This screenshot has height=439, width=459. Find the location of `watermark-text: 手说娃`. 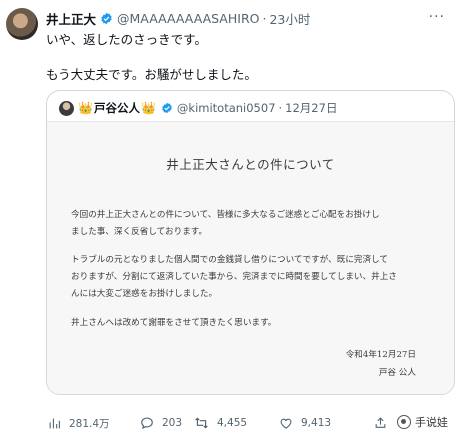

watermark-text: 手说娃 is located at coordinates (431, 422).